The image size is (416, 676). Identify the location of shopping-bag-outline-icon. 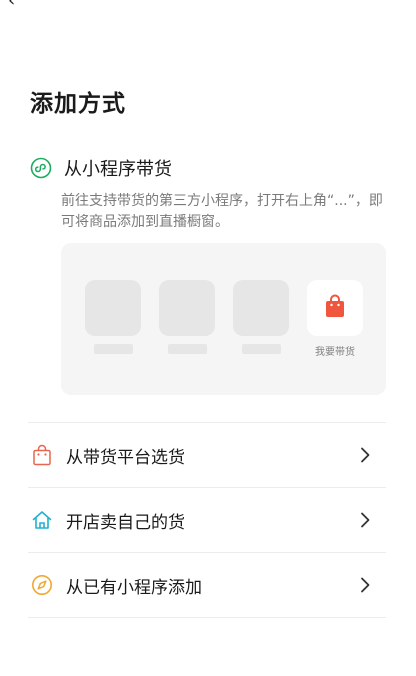
(42, 455).